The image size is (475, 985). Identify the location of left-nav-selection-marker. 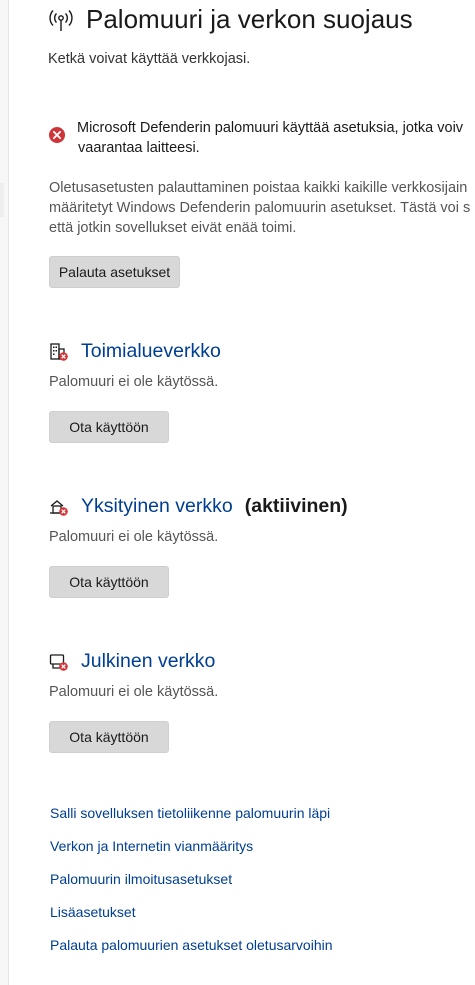
(2, 200).